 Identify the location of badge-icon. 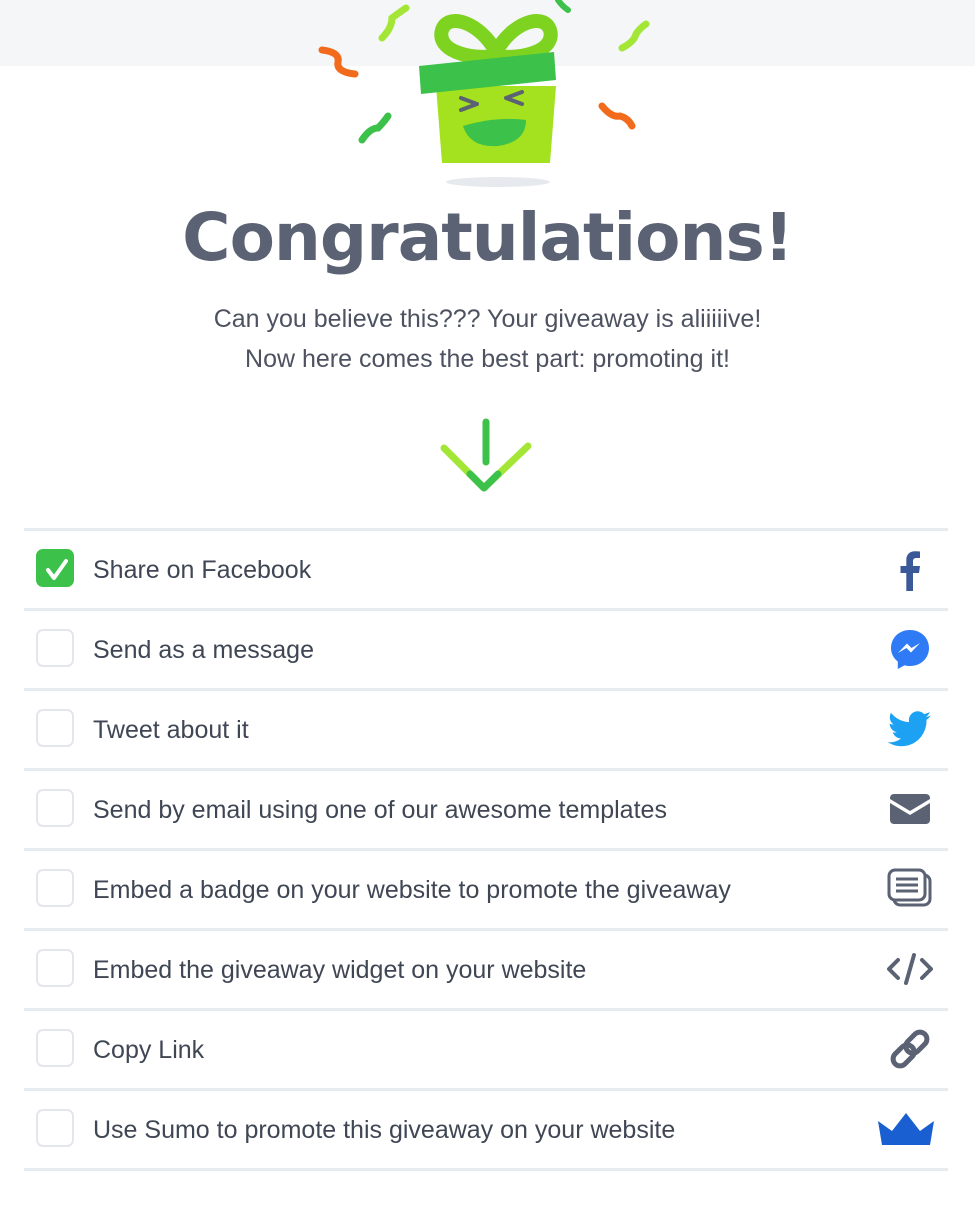
(910, 889).